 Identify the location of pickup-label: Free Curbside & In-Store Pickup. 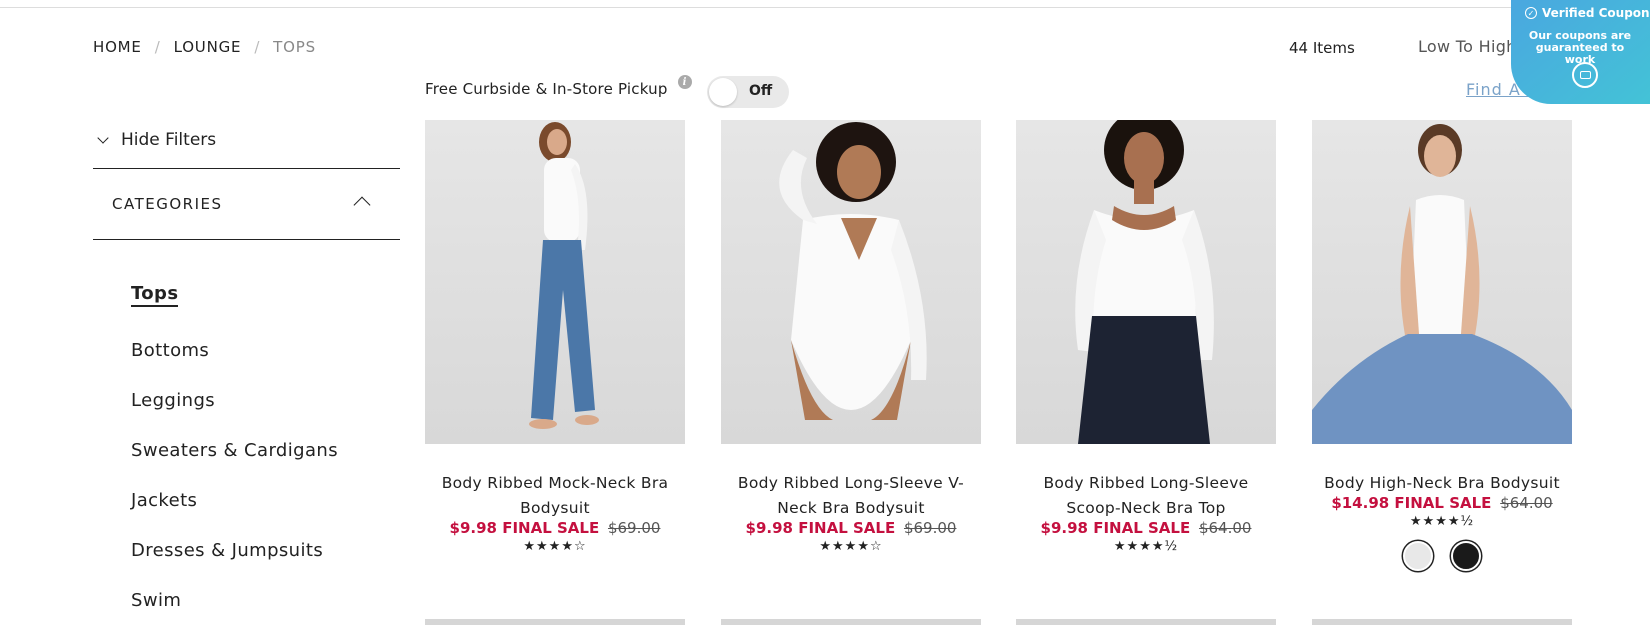
(546, 89).